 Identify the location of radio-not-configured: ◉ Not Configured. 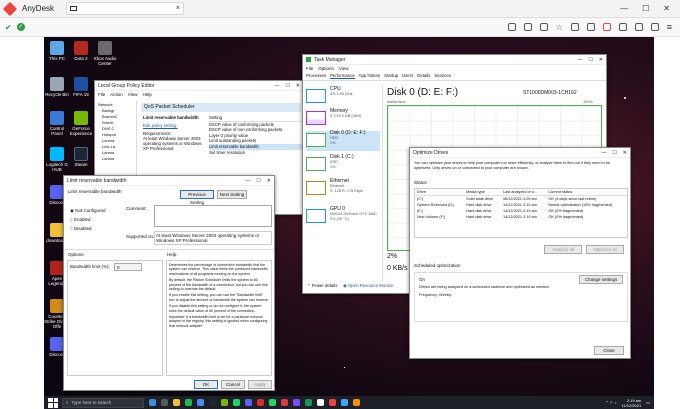
(87, 210).